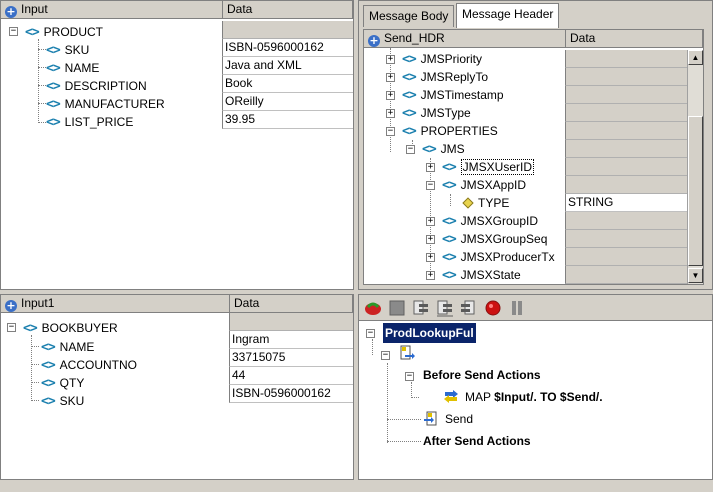 Image resolution: width=713 pixels, height=492 pixels. Describe the element at coordinates (89, 122) in the screenshot. I see `tree-node-list-price: <> LIST_PRICE` at that location.